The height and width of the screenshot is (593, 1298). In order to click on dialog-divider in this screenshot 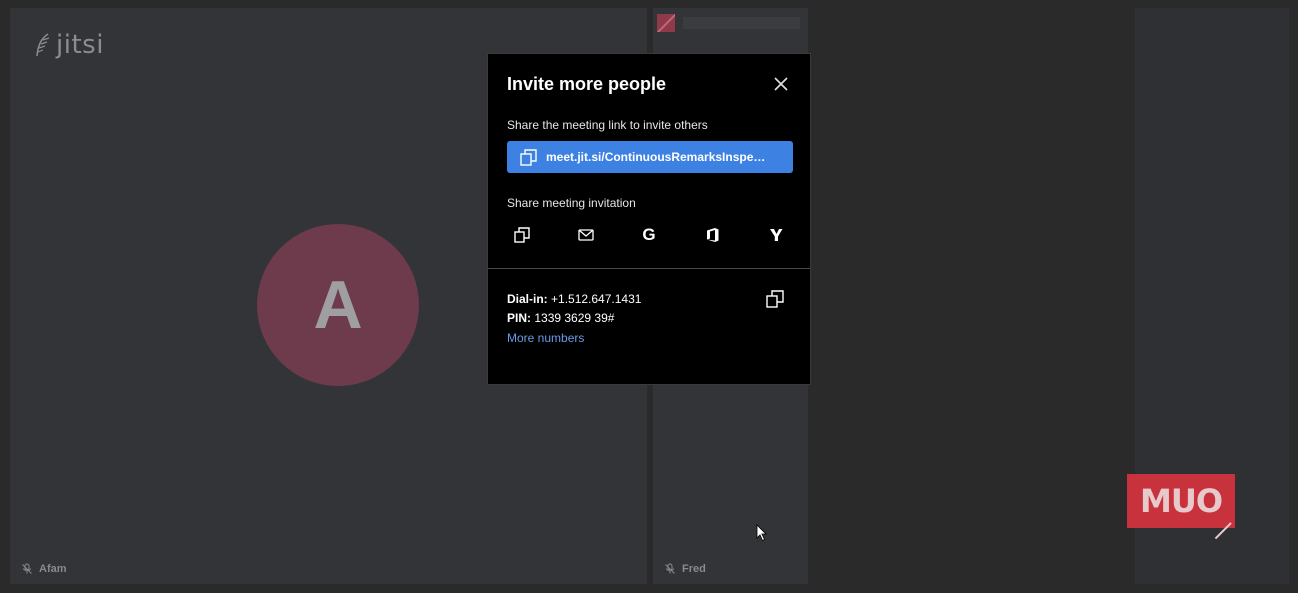, I will do `click(649, 268)`.